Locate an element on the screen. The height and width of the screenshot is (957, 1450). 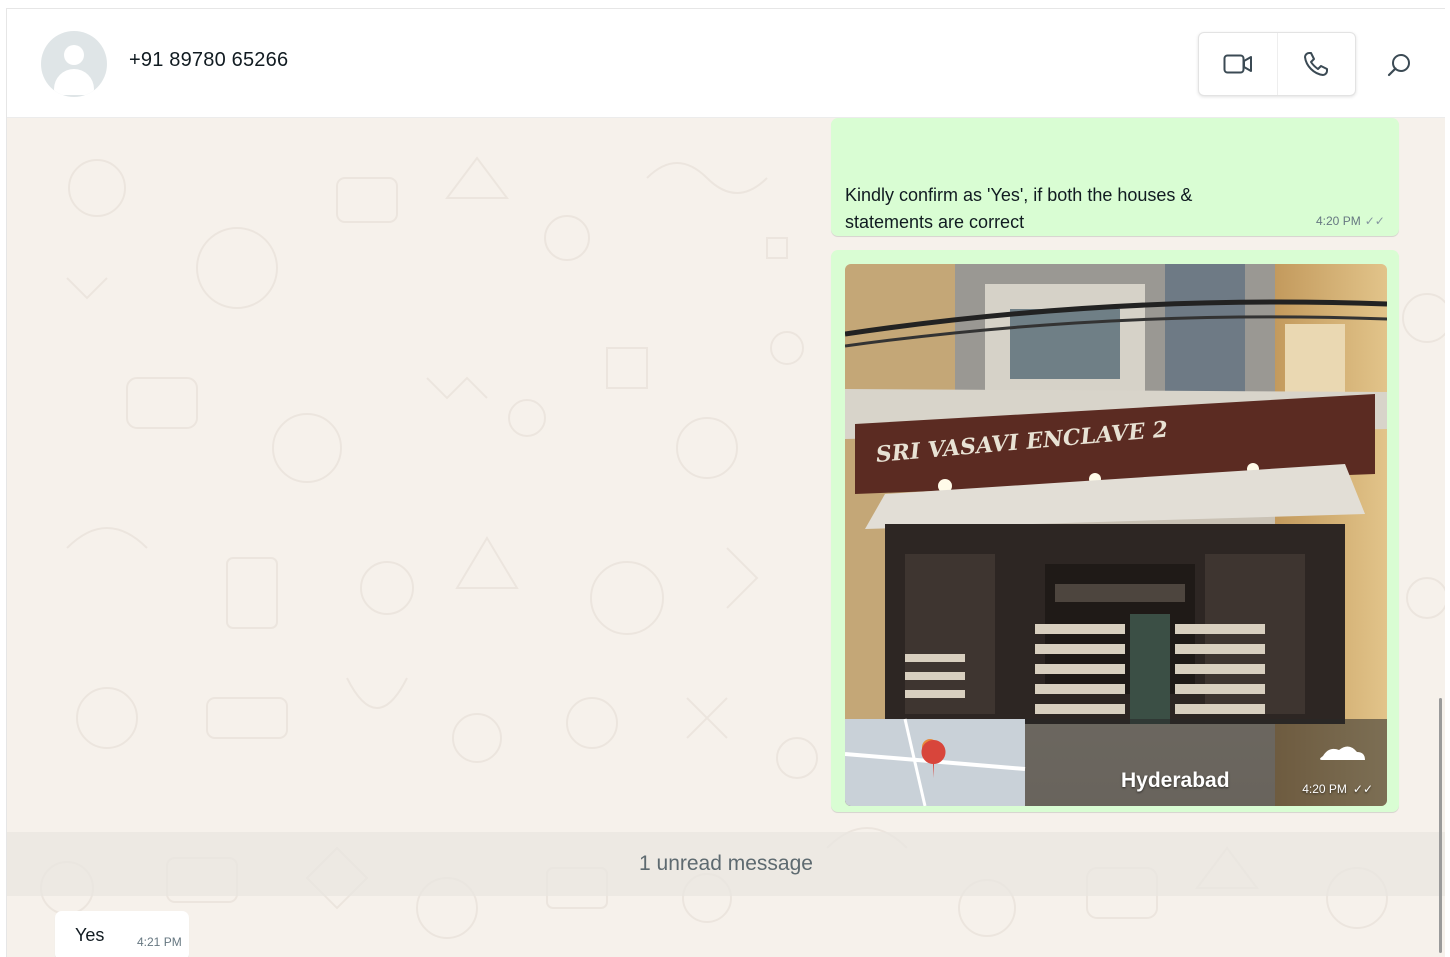
contact-name: +91 89780 65266 is located at coordinates (208, 60).